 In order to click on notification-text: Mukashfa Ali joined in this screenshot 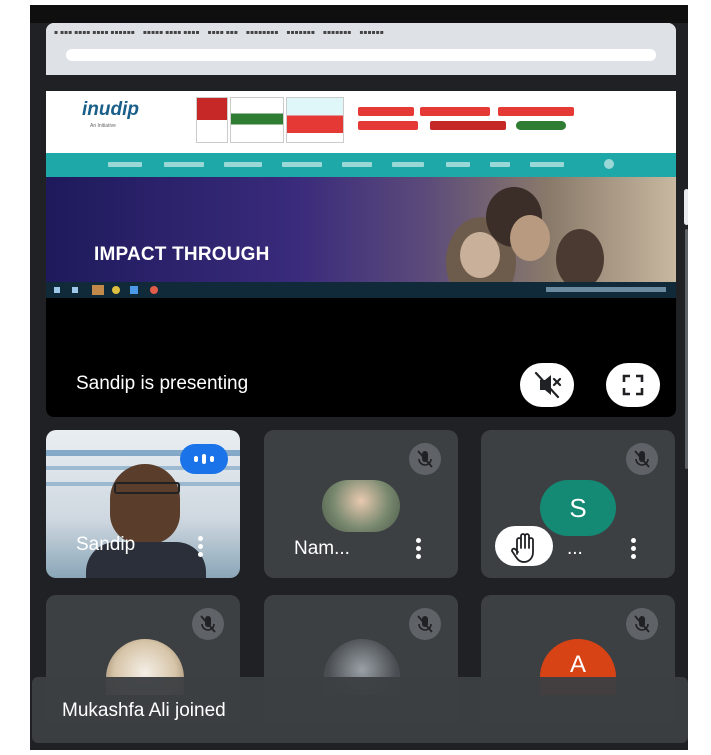, I will do `click(144, 710)`.